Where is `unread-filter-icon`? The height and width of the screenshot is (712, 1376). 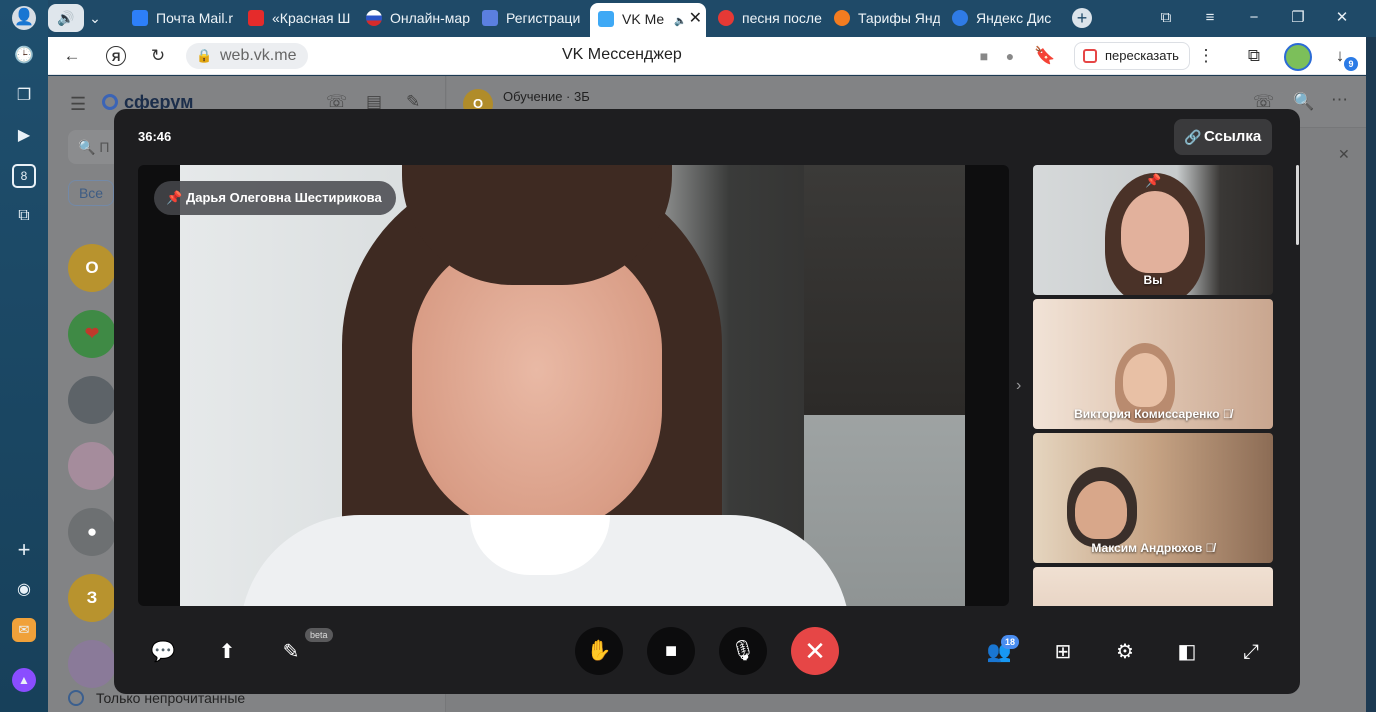
unread-filter-icon is located at coordinates (76, 698).